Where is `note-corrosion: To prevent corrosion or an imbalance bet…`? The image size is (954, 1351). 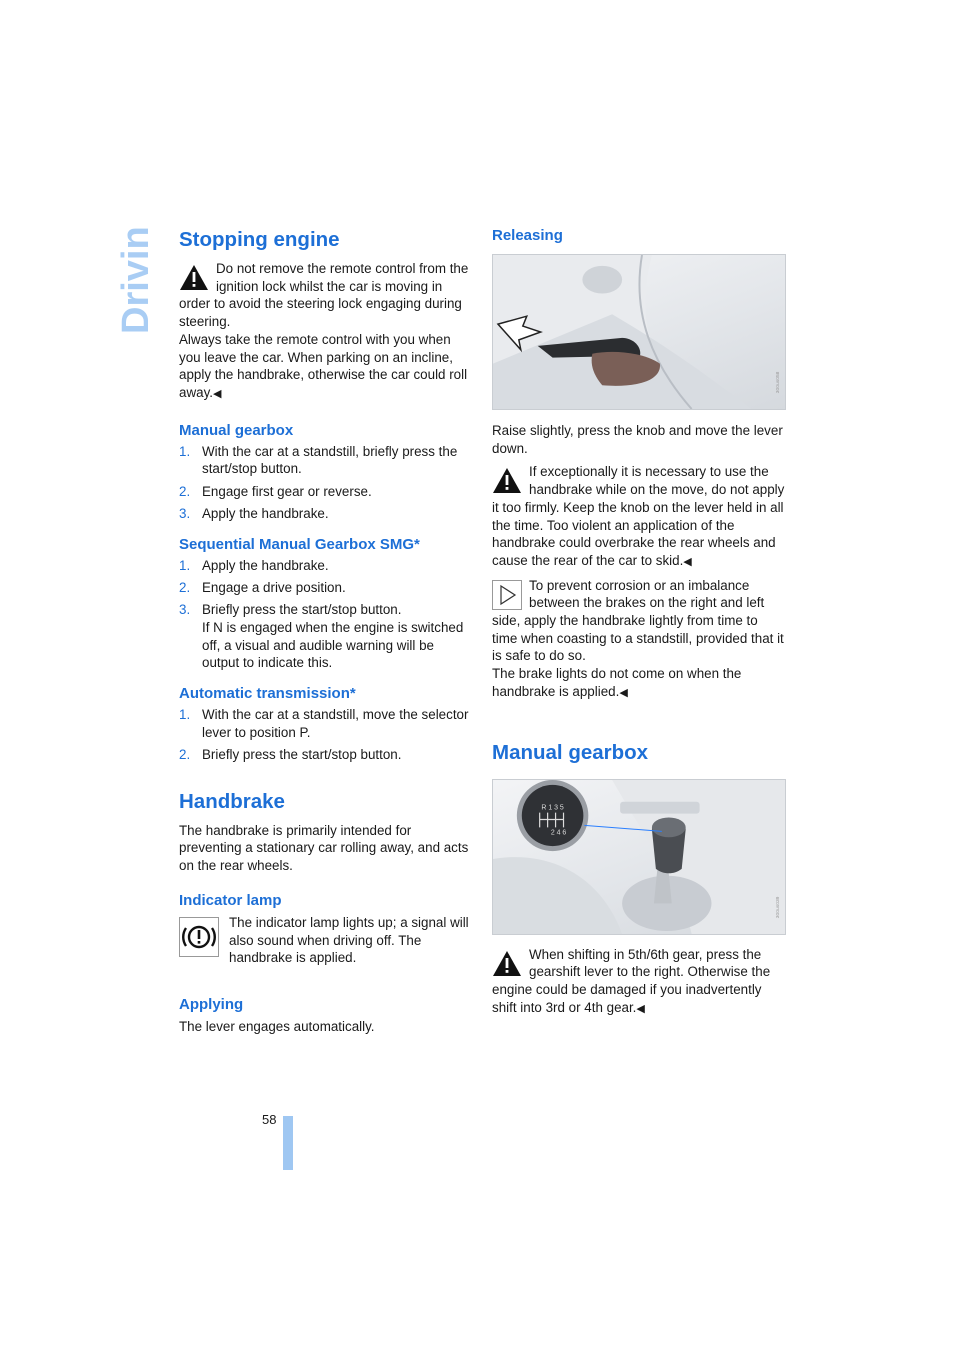
note-corrosion: To prevent corrosion or an imbalance bet… is located at coordinates (639, 640).